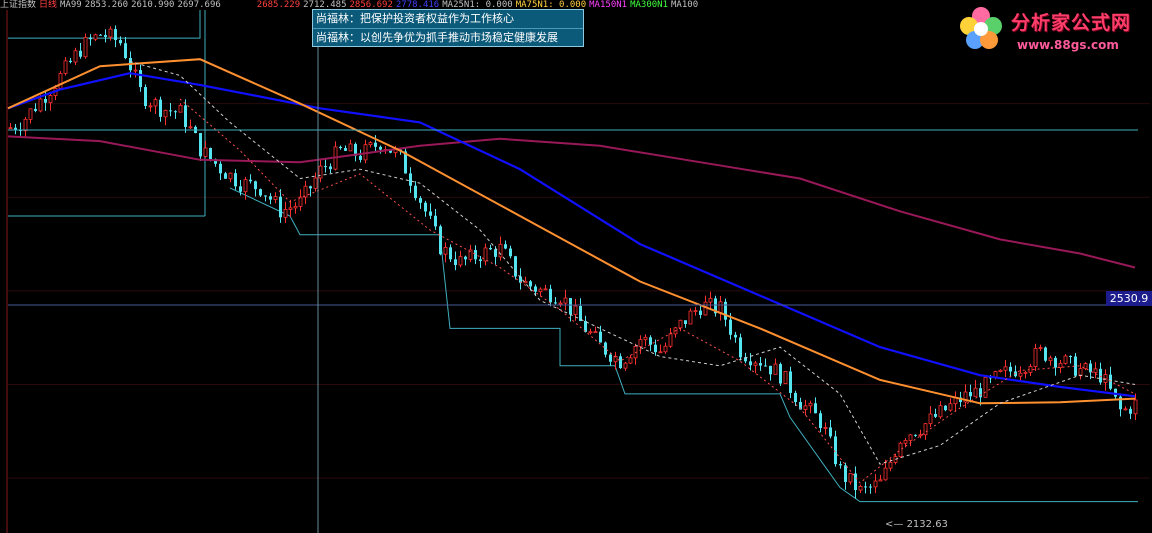 The width and height of the screenshot is (1152, 533). I want to click on value-4: 2685.229, so click(278, 5).